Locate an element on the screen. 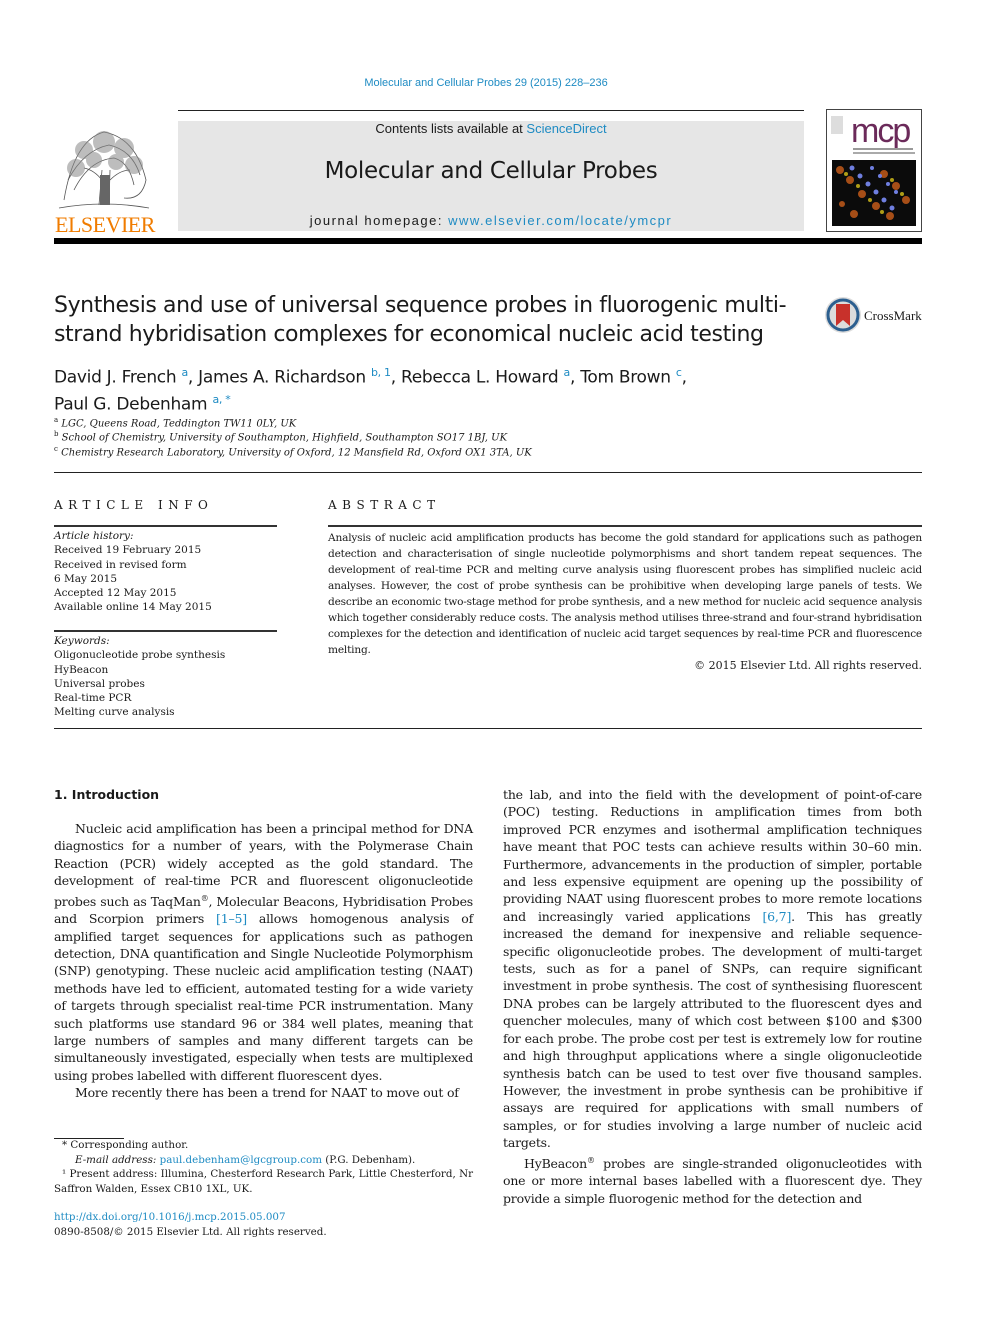 Image resolution: width=992 pixels, height=1323 pixels. author-name: Tom Brown is located at coordinates (625, 378).